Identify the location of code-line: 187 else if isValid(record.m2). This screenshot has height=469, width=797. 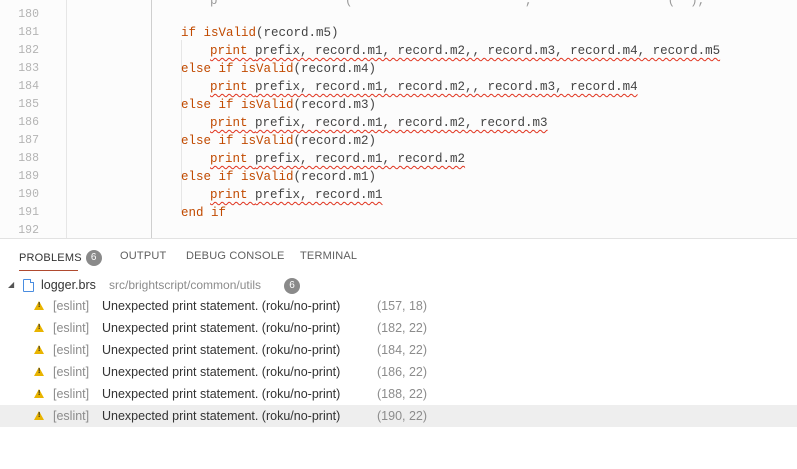
(398, 141).